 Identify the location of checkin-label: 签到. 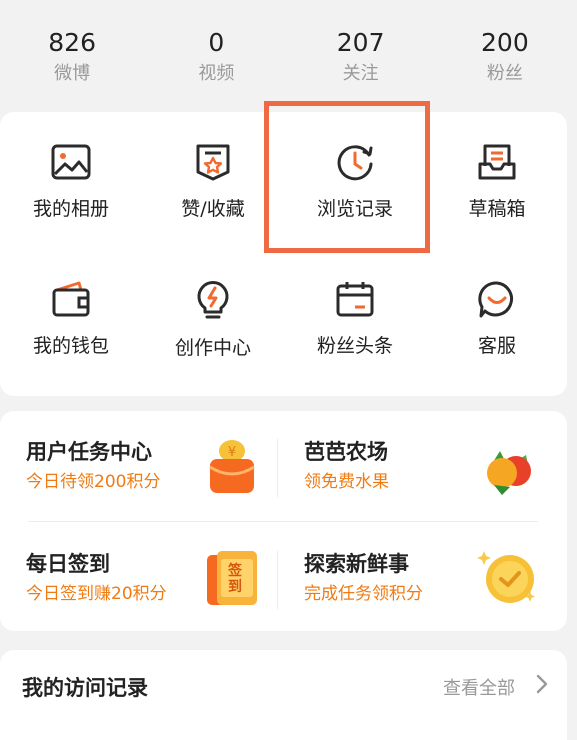
(235, 579).